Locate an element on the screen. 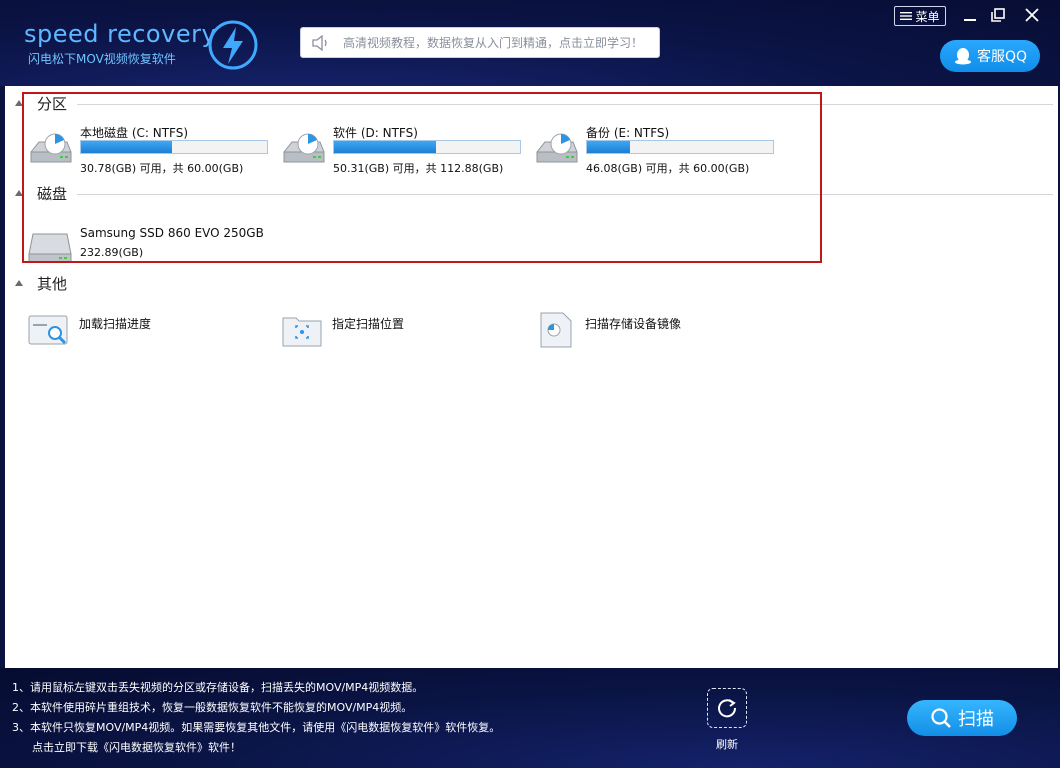 The image size is (1060, 768). search-icon is located at coordinates (941, 718).